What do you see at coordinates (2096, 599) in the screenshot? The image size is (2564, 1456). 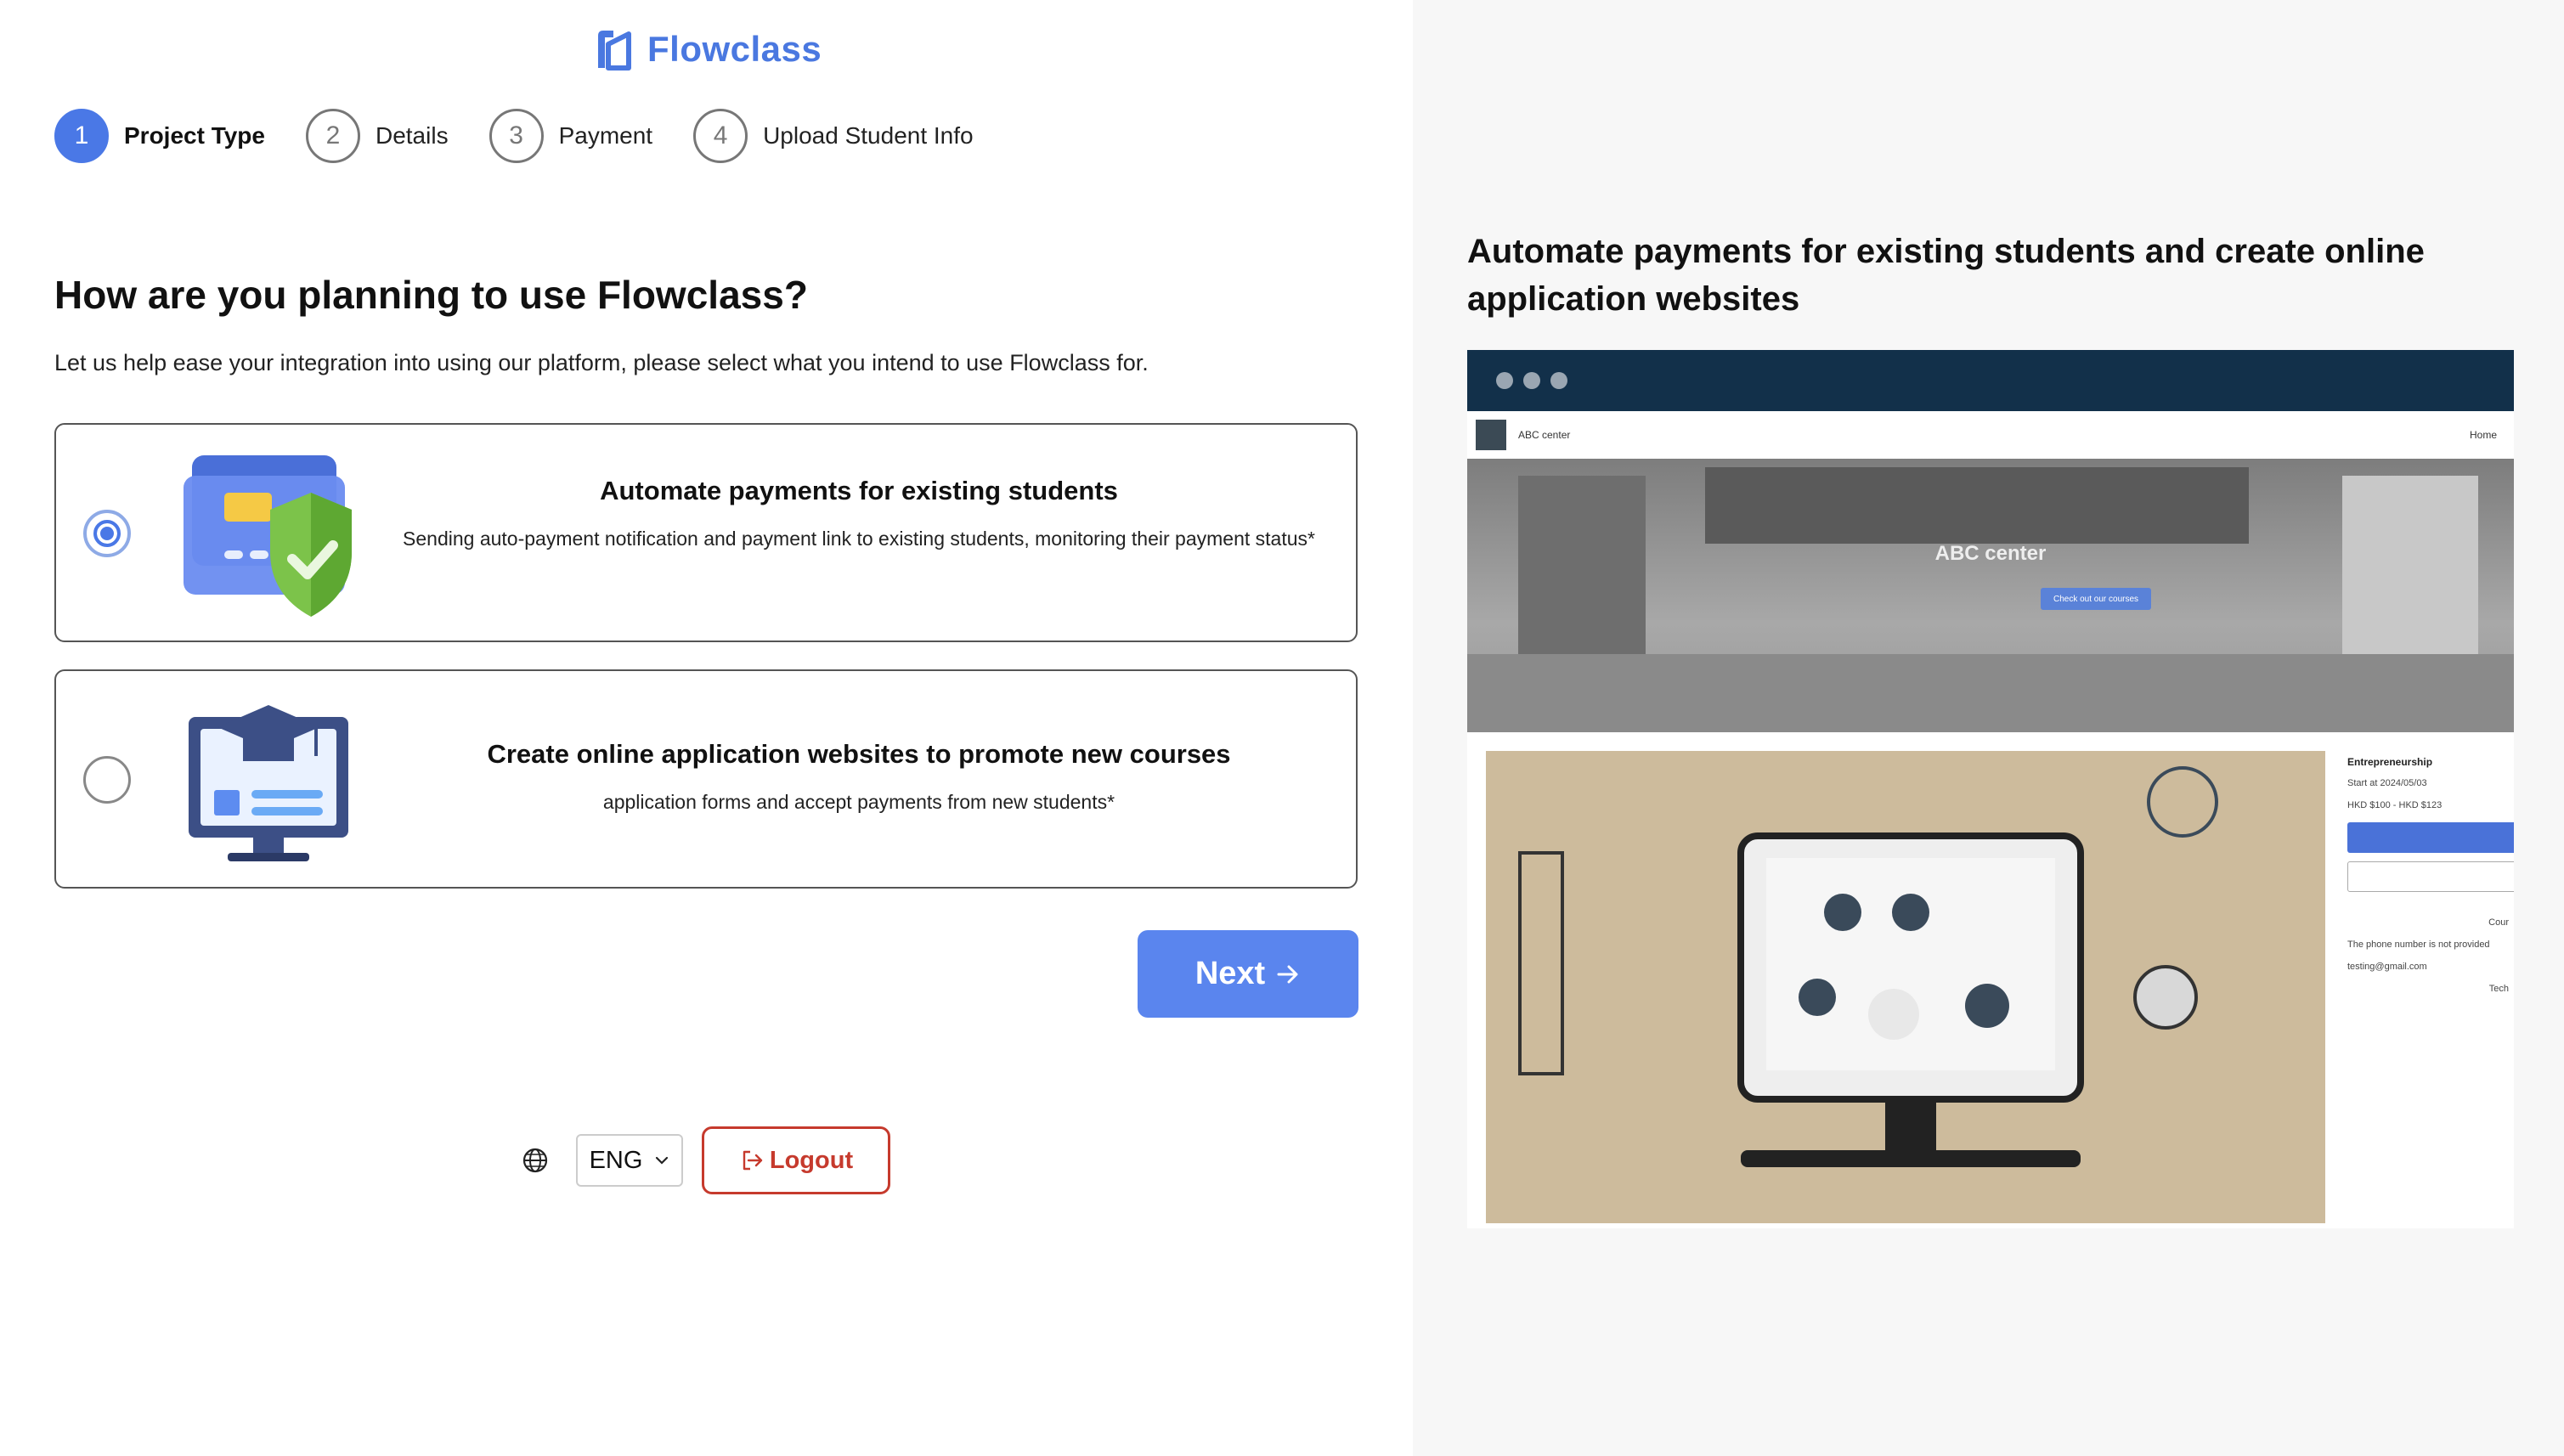 I see `site-hero-button: Check out our courses` at bounding box center [2096, 599].